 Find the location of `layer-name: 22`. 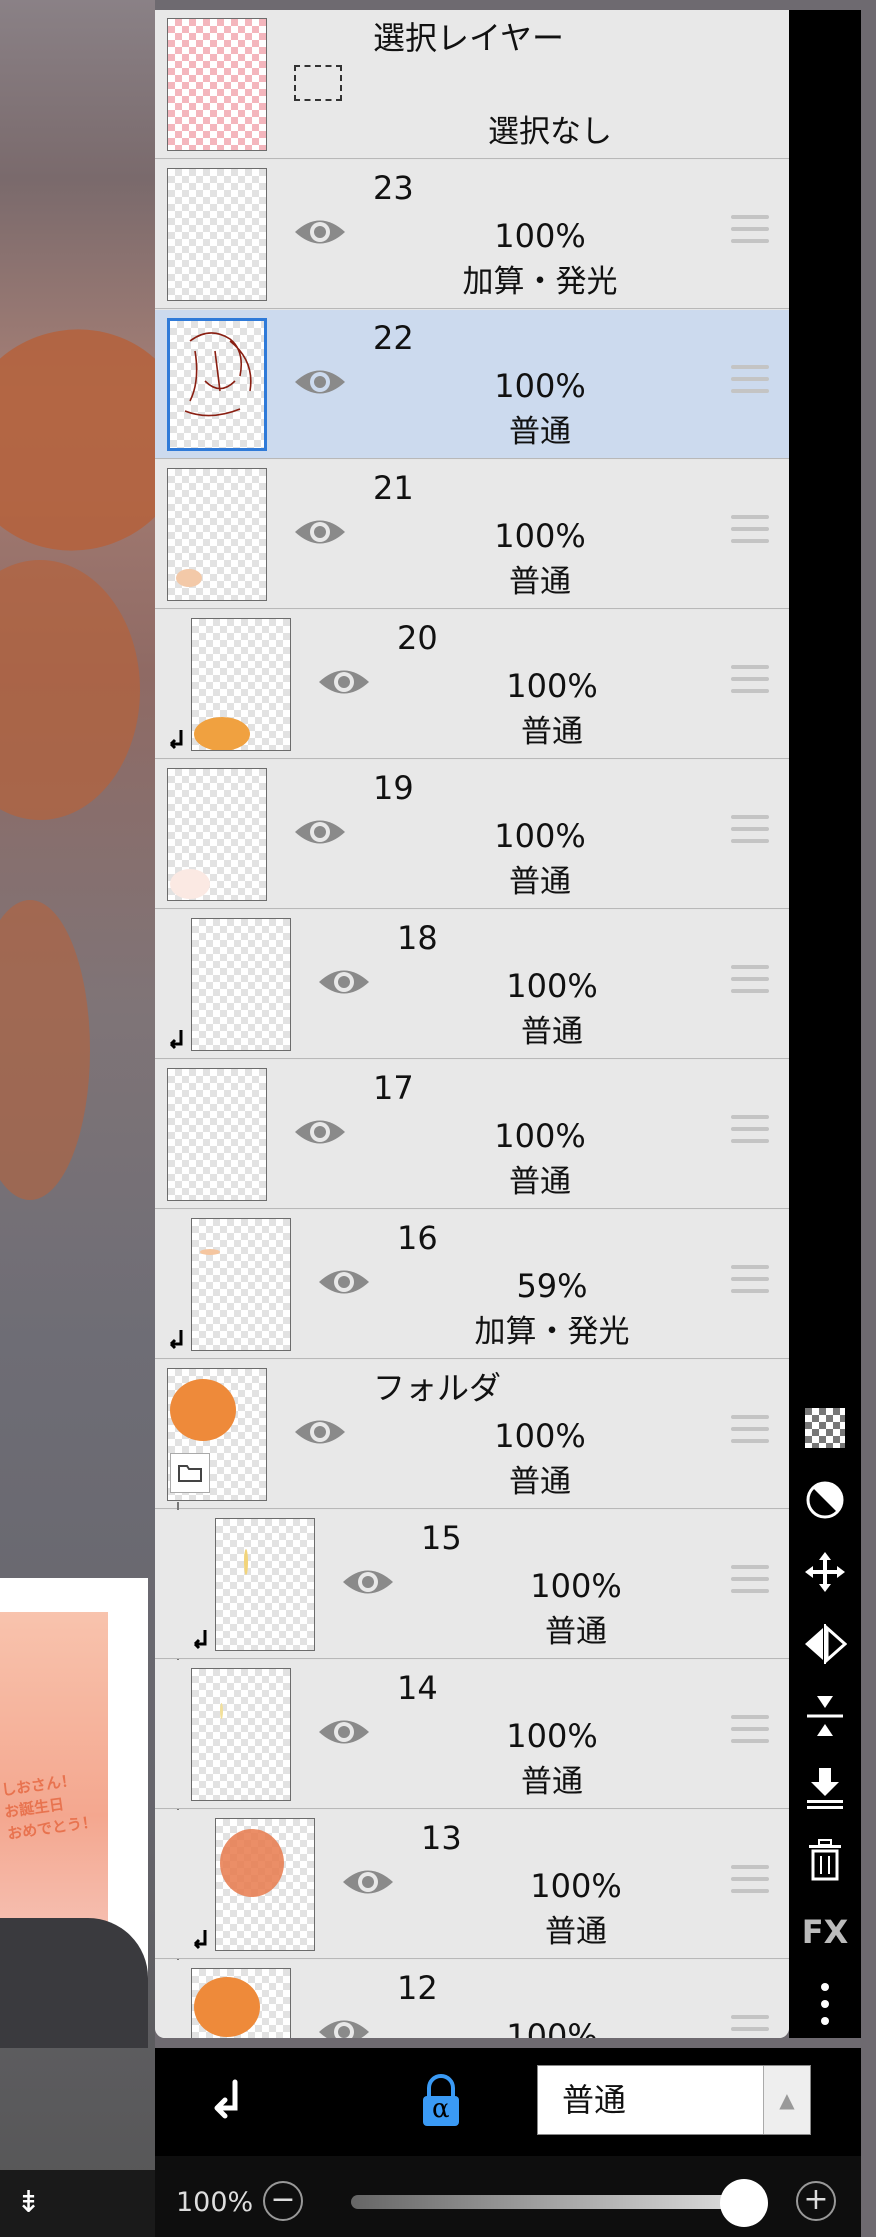

layer-name: 22 is located at coordinates (393, 338).